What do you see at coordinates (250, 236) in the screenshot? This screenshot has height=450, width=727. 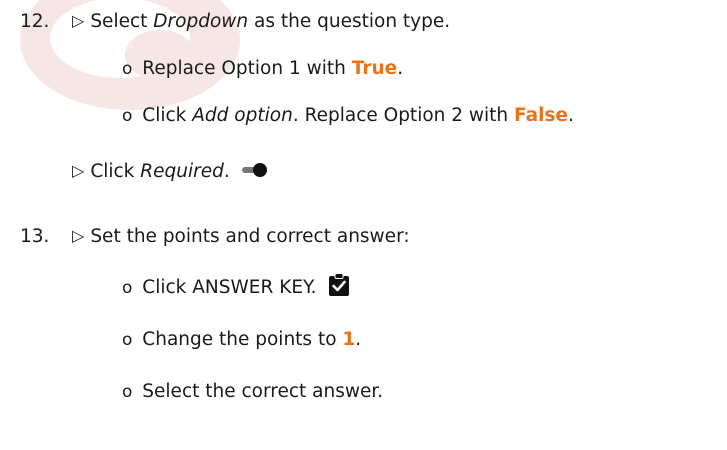 I see `step-13-text: Set the points and correct answer:` at bounding box center [250, 236].